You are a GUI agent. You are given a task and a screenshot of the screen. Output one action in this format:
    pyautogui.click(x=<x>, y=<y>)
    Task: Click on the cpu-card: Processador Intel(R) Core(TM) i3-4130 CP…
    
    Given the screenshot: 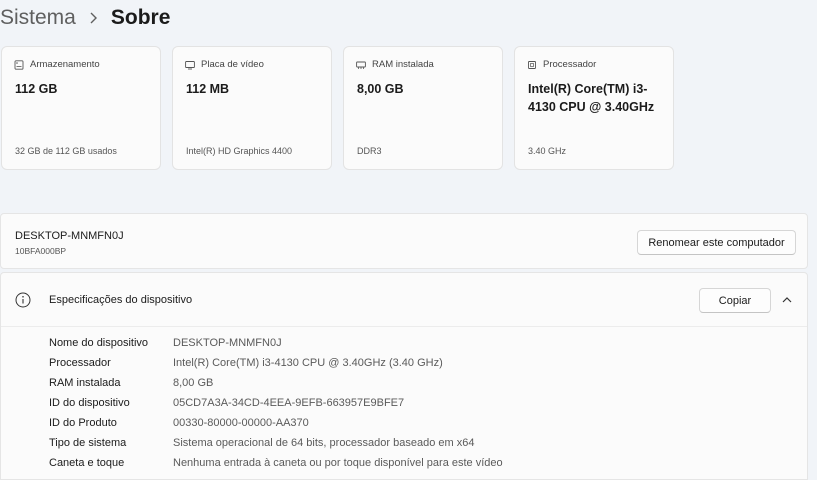 What is the action you would take?
    pyautogui.click(x=594, y=108)
    